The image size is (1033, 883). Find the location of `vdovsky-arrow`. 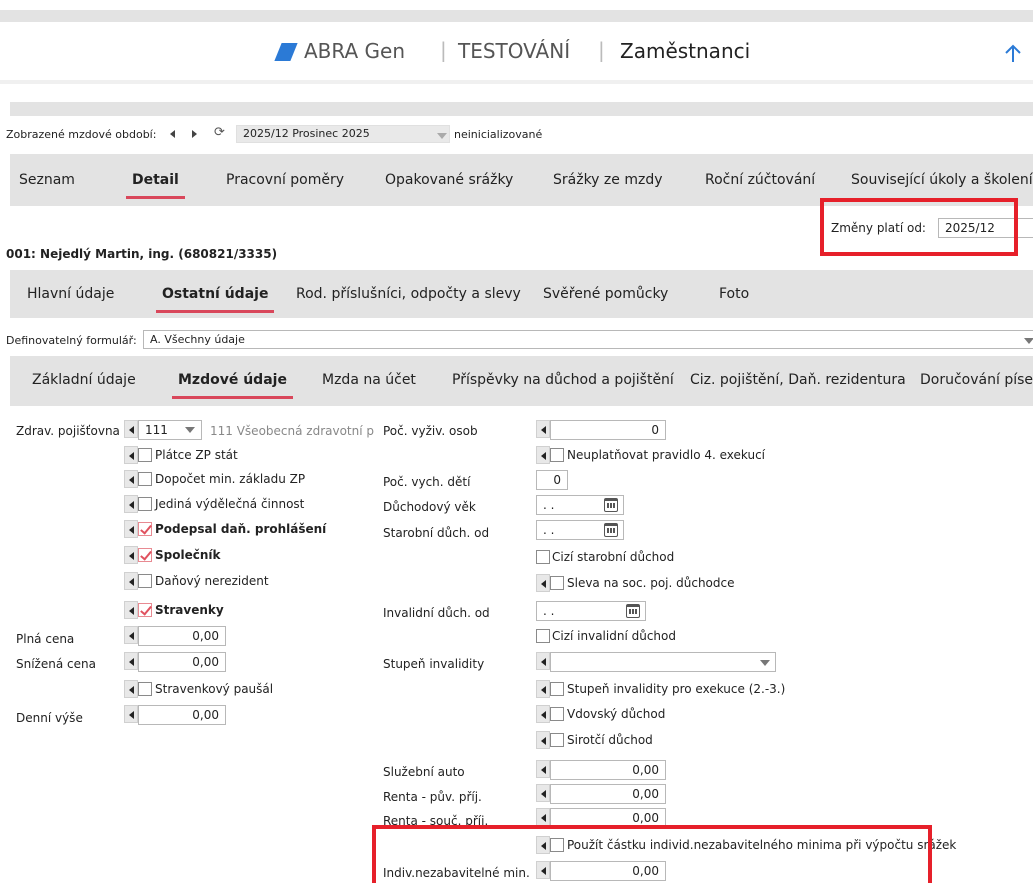

vdovsky-arrow is located at coordinates (543, 714).